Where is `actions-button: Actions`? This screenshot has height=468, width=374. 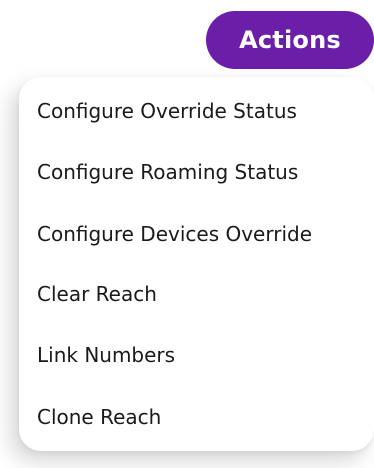 actions-button: Actions is located at coordinates (290, 40).